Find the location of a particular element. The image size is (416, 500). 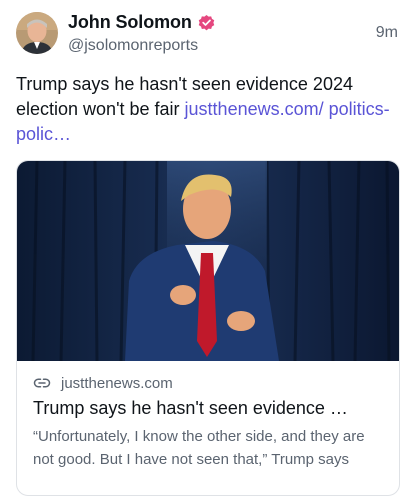

card-domain: justthenews.com is located at coordinates (117, 383).